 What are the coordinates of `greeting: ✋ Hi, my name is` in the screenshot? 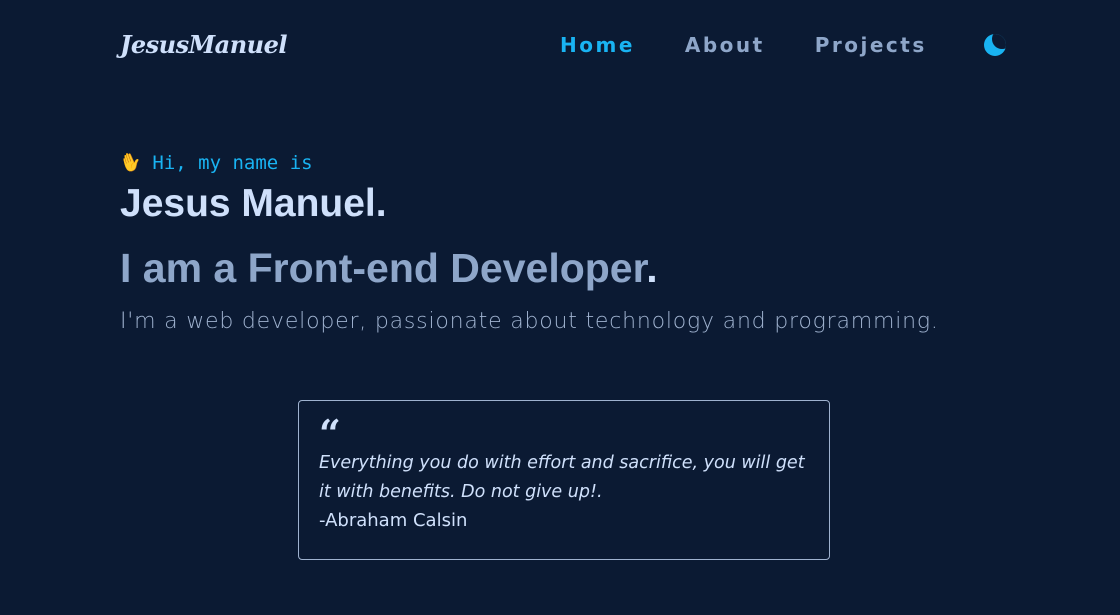 It's located at (215, 162).